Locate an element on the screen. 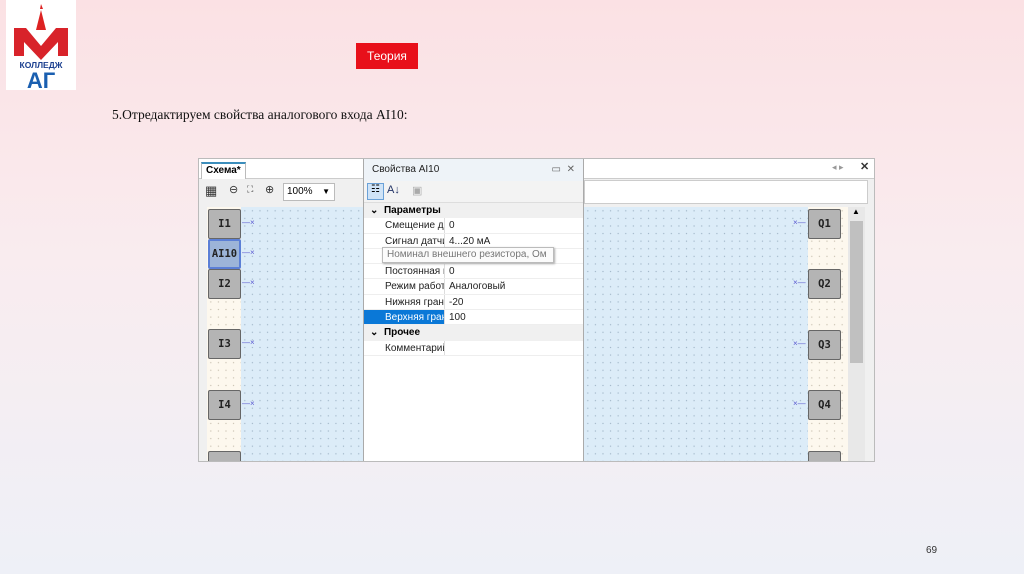 The width and height of the screenshot is (1024, 574). property-label: Сигнал датчика is located at coordinates (414, 241).